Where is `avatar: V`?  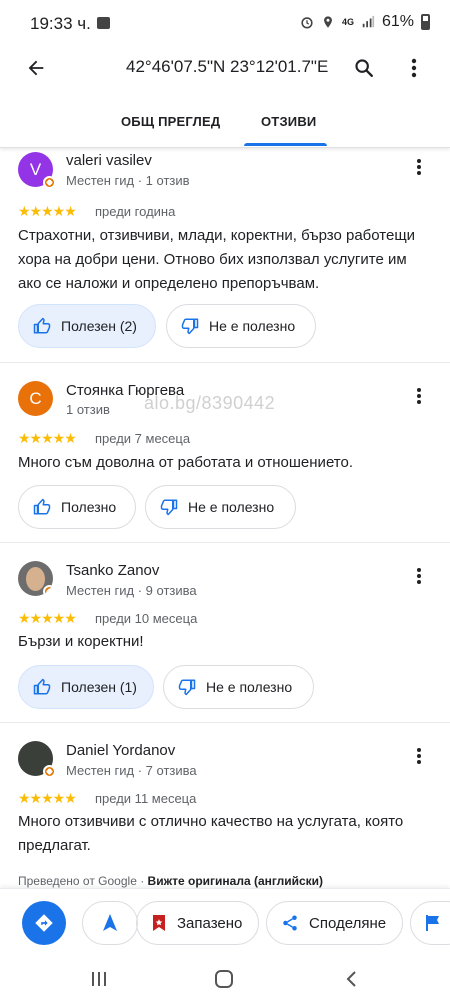 avatar: V is located at coordinates (37, 170).